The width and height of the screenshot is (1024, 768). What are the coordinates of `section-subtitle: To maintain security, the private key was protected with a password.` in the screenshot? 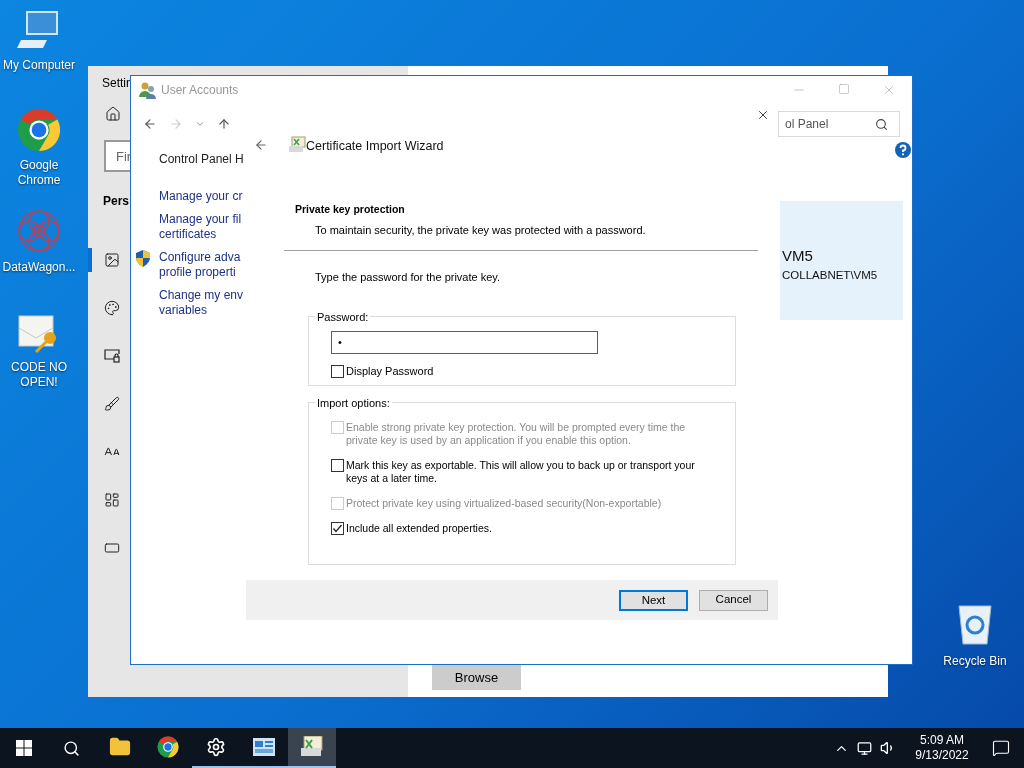 It's located at (481, 230).